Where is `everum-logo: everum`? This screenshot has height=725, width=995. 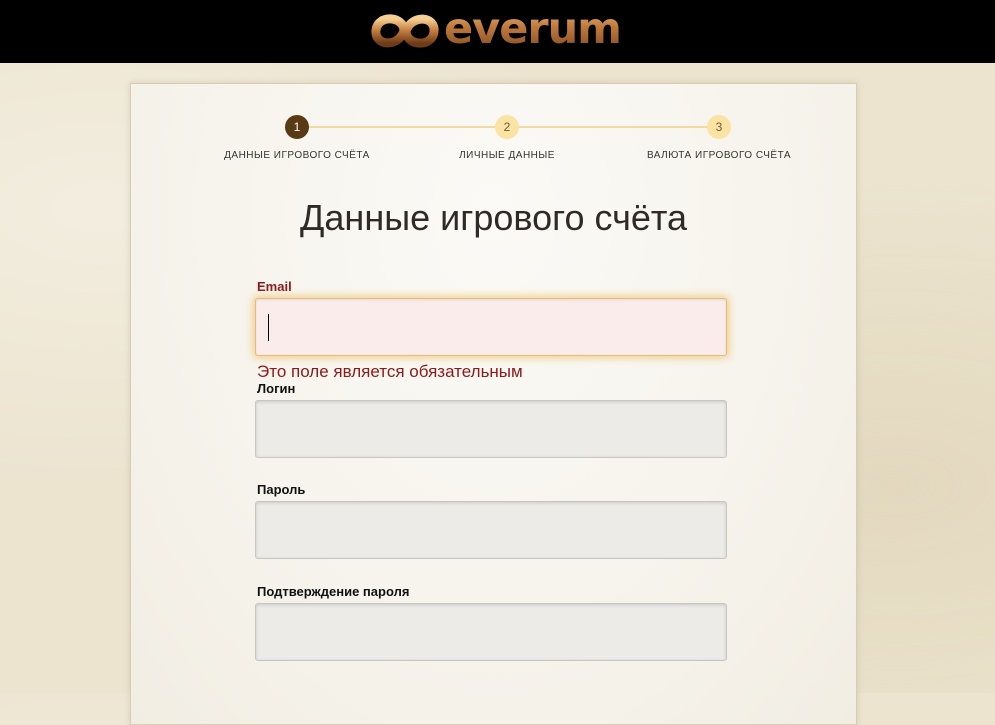
everum-logo: everum is located at coordinates (500, 30).